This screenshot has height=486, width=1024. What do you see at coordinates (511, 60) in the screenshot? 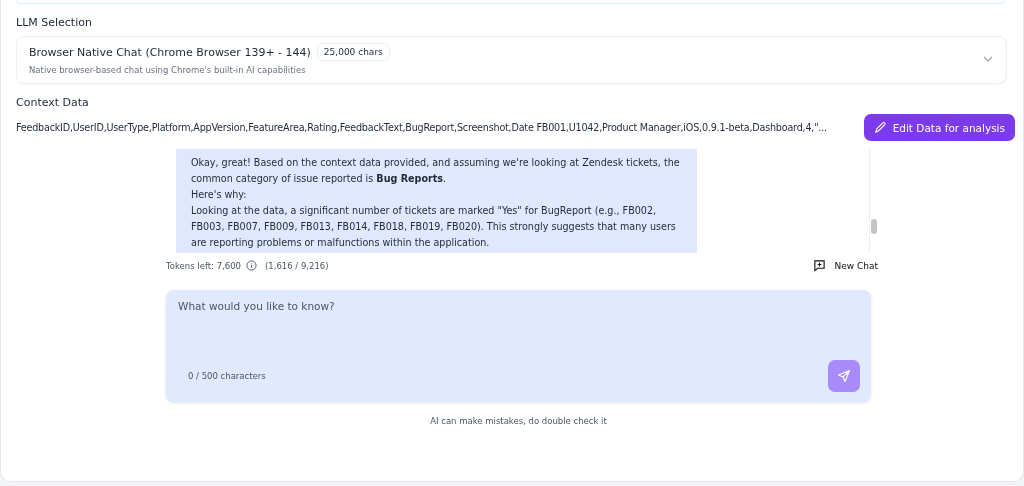
I see `model-dropdown: Browser Native Chat (Chrome Browser 139+ - 144) 25,000 chars Native browser-based chat using Chrome's built-in AI capabilities` at bounding box center [511, 60].